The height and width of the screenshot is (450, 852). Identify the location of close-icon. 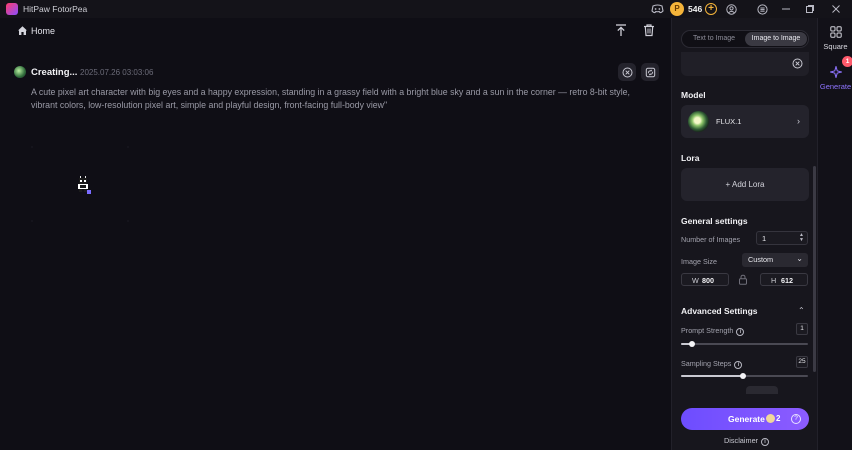
(836, 9).